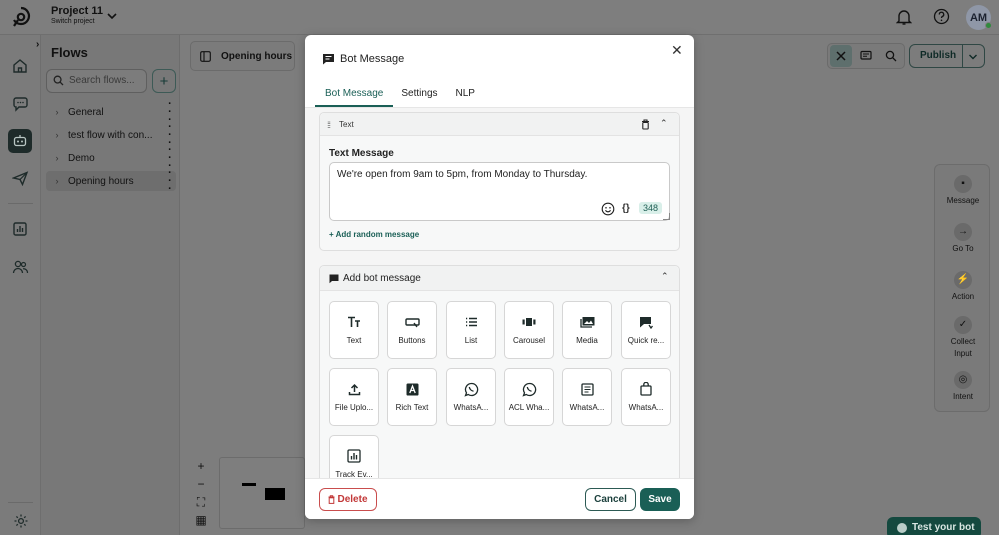 Image resolution: width=999 pixels, height=535 pixels. What do you see at coordinates (354, 97) in the screenshot?
I see `tab-bot-message: Bot Message` at bounding box center [354, 97].